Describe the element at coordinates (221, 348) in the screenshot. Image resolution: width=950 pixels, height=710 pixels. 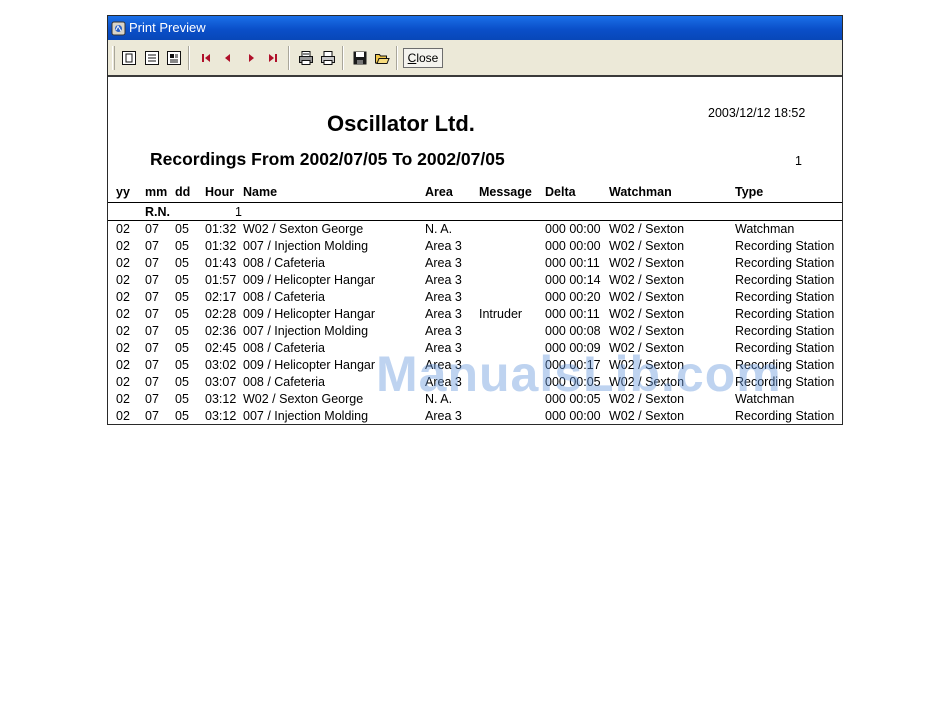
I see `cell-hour: 02:45` at that location.